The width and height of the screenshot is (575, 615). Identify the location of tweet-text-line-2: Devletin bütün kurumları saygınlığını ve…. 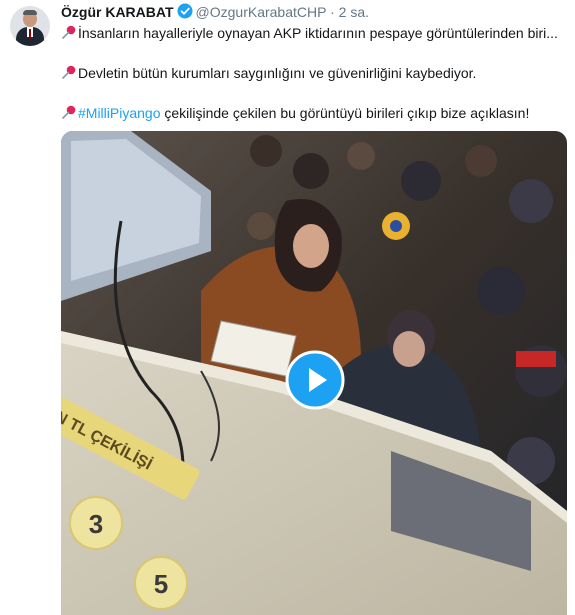
(268, 74).